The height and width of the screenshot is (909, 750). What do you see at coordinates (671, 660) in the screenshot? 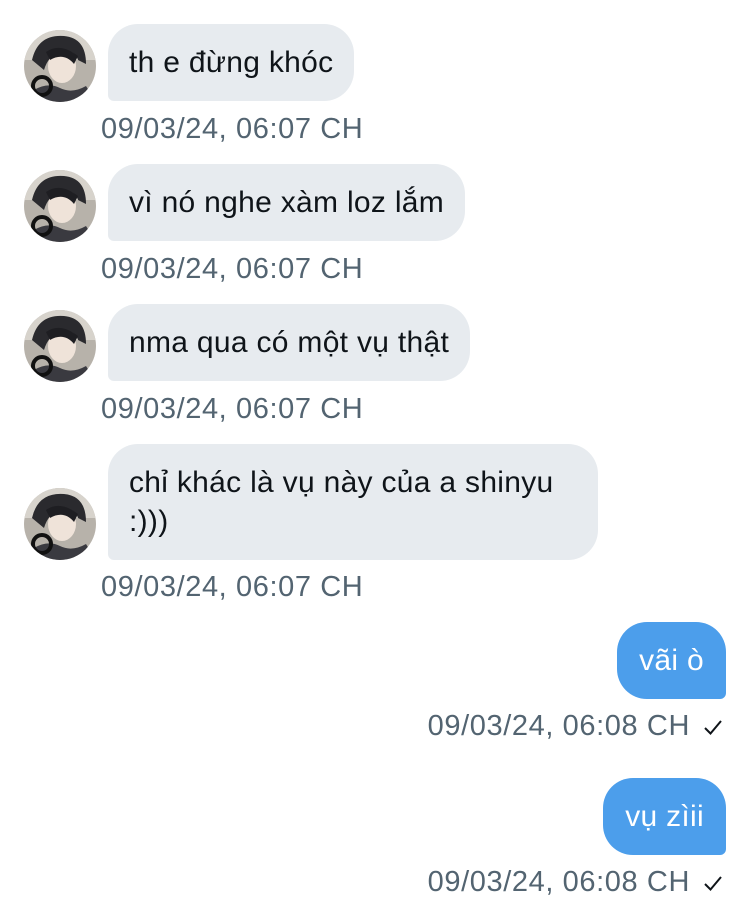
I see `message-bubble-outgoing: vãi ò` at bounding box center [671, 660].